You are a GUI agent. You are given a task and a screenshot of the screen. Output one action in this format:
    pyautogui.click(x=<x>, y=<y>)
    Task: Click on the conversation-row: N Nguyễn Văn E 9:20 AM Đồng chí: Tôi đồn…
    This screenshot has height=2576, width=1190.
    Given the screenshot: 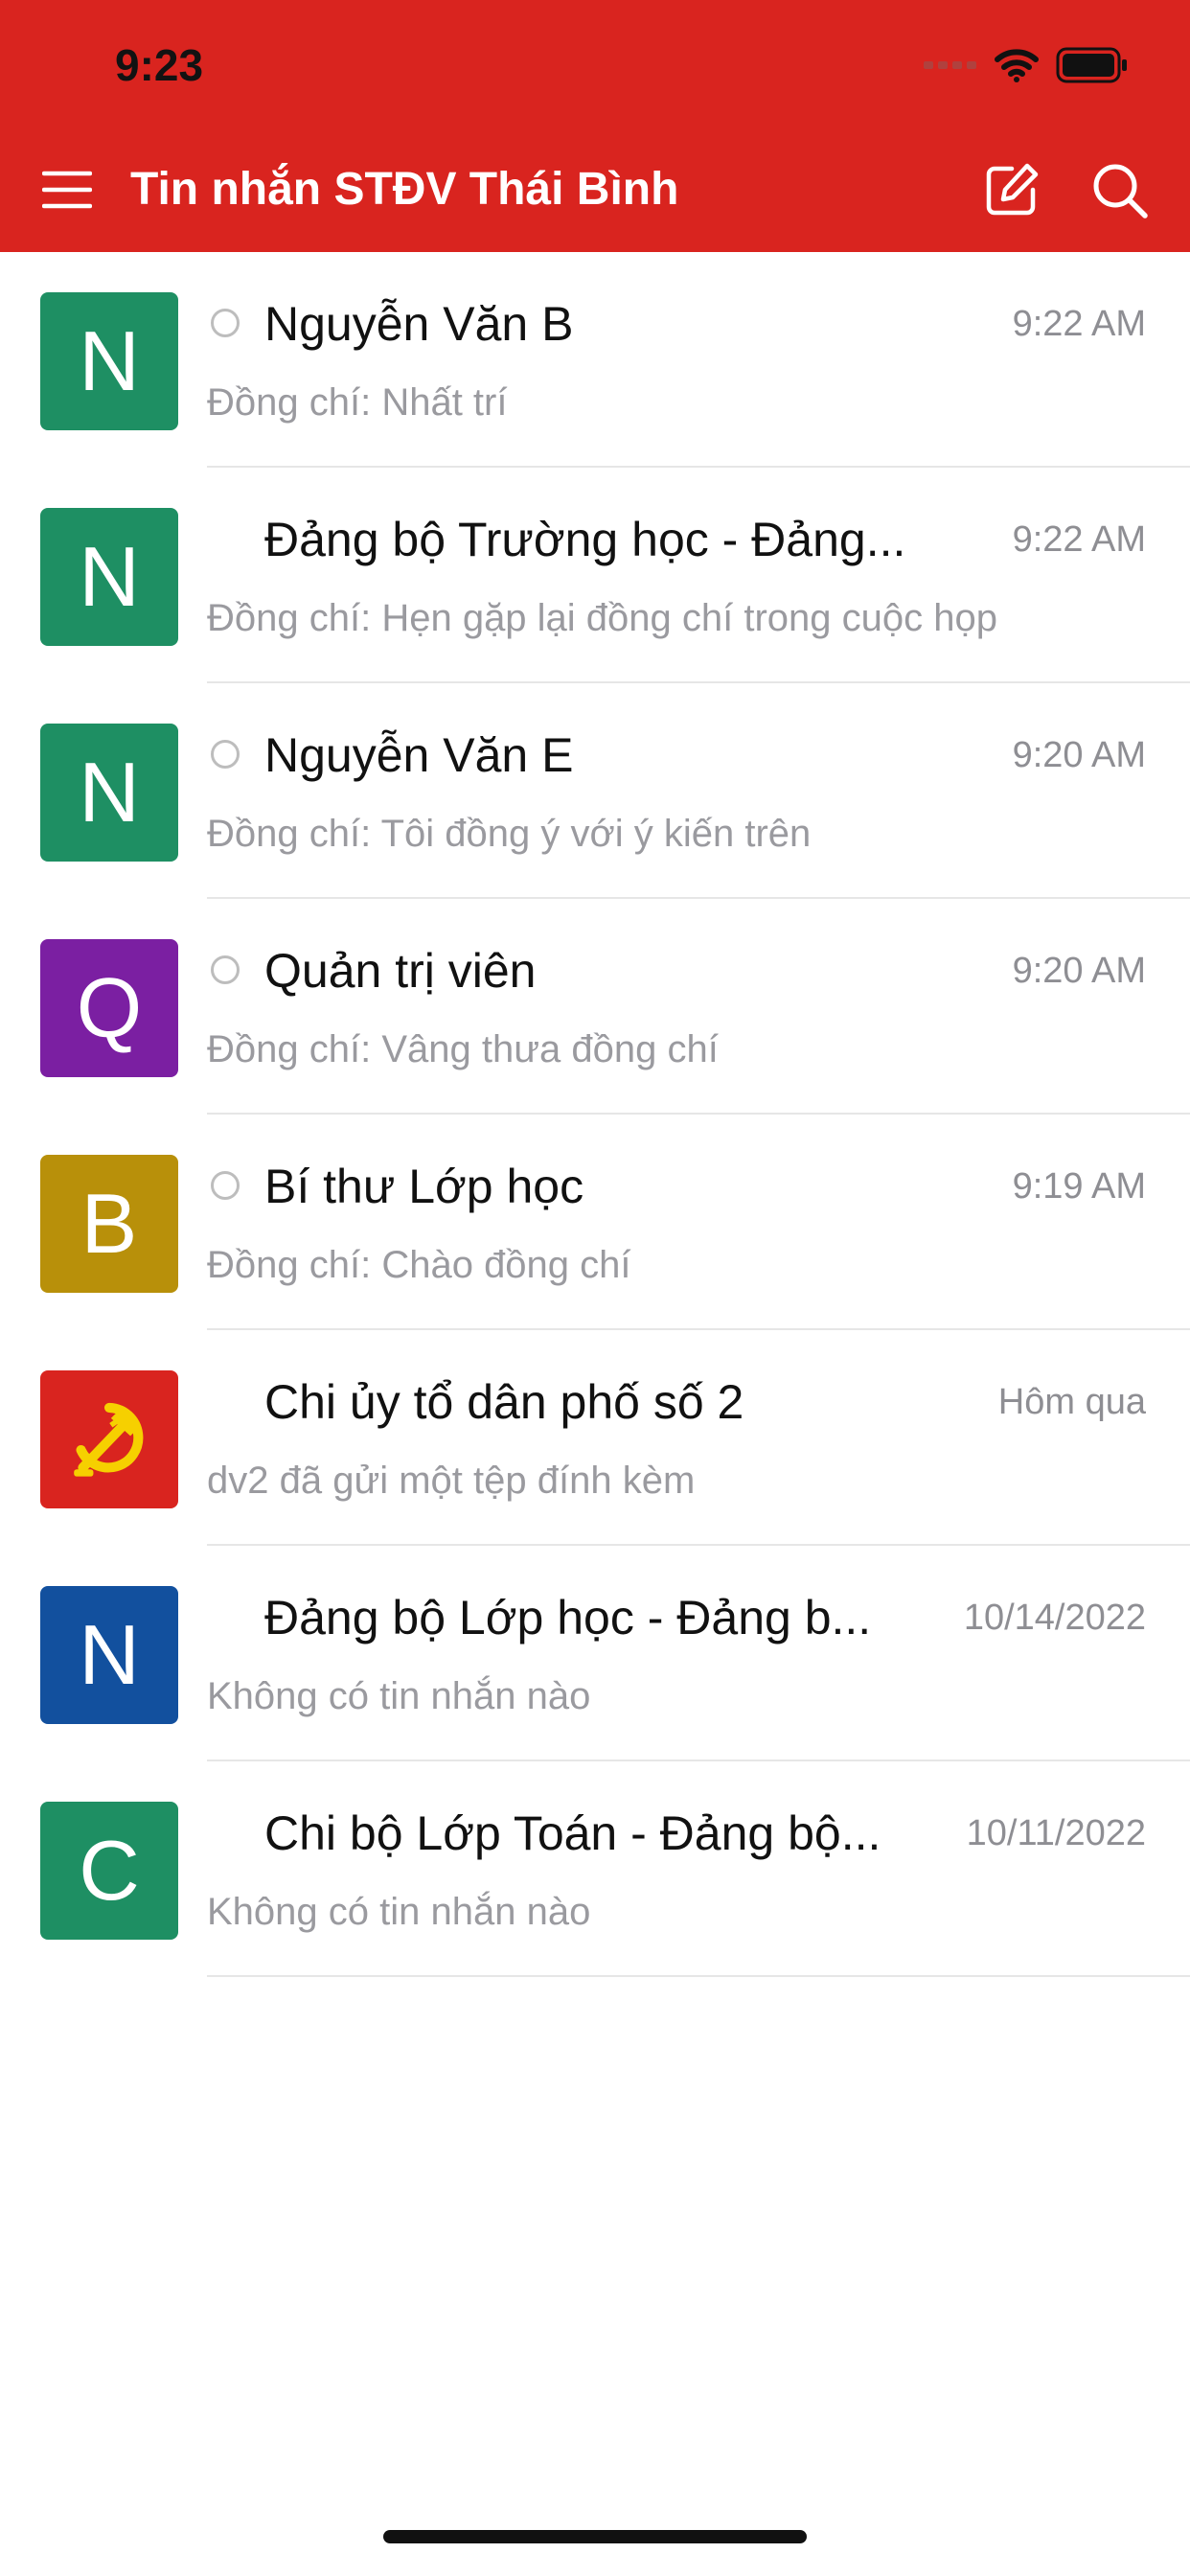 What is the action you would take?
    pyautogui.click(x=595, y=791)
    